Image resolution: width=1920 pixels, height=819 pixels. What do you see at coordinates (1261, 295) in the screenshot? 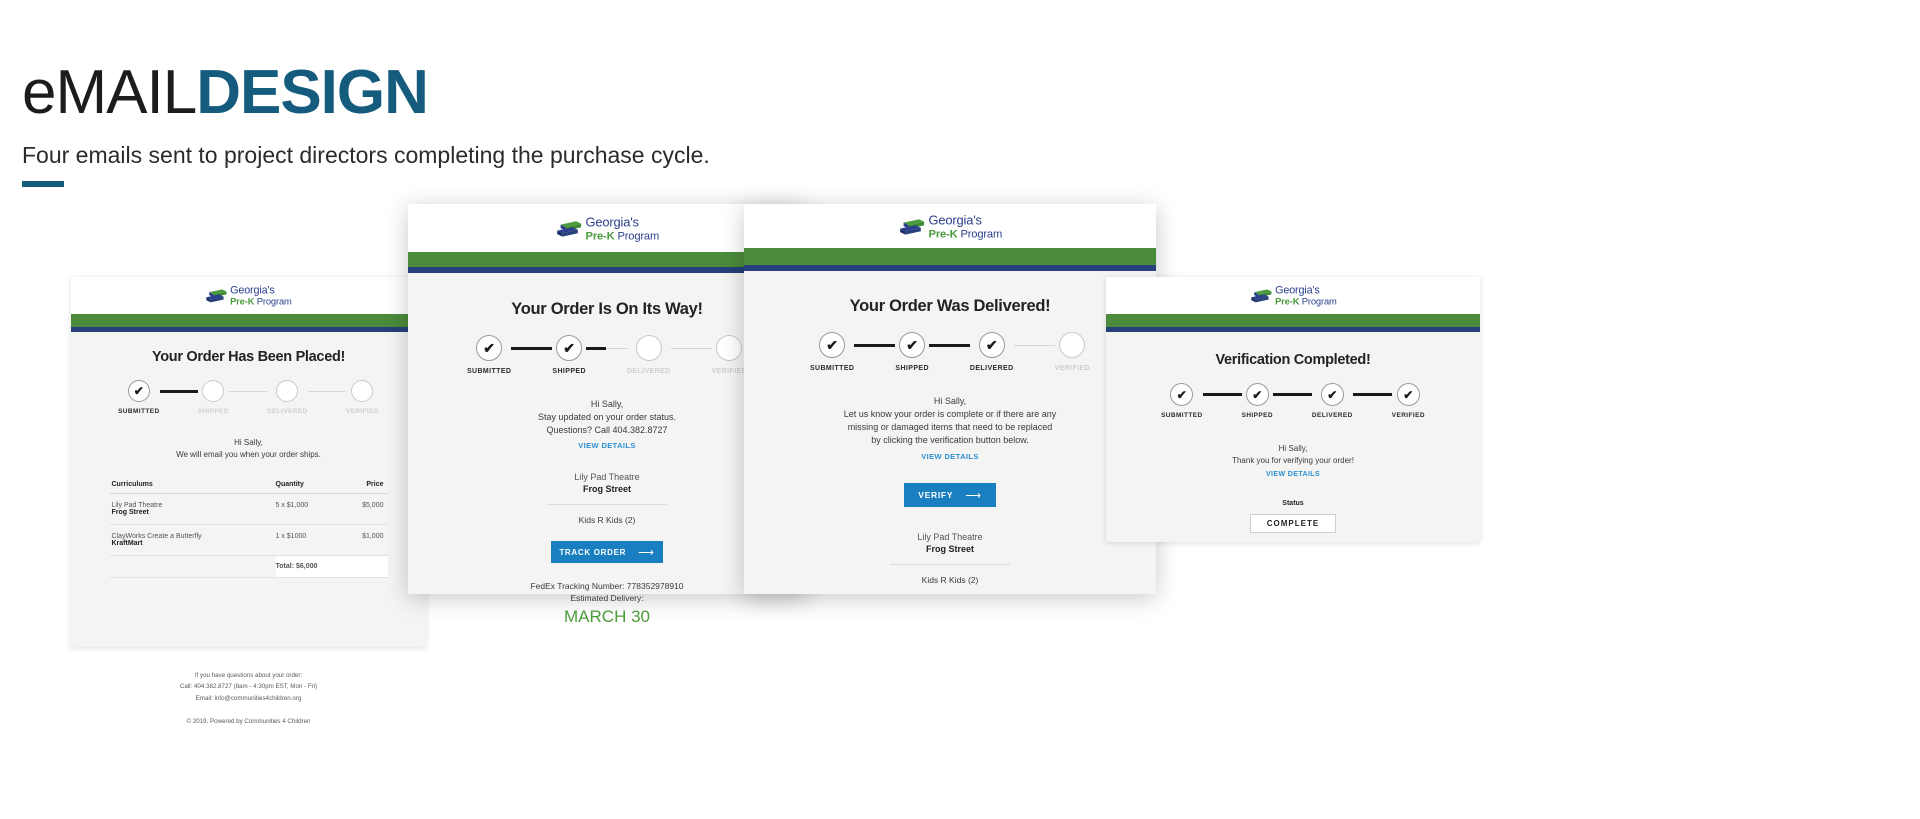
I see `logo-books-icon` at bounding box center [1261, 295].